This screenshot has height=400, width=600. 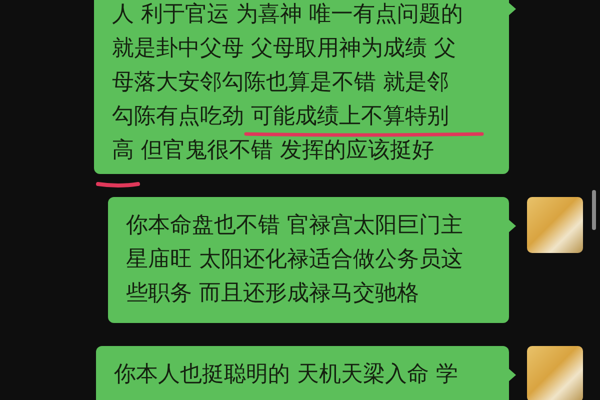 I want to click on message-text: 母落大安邻勾陈也算是不错 就是邻, so click(x=281, y=83).